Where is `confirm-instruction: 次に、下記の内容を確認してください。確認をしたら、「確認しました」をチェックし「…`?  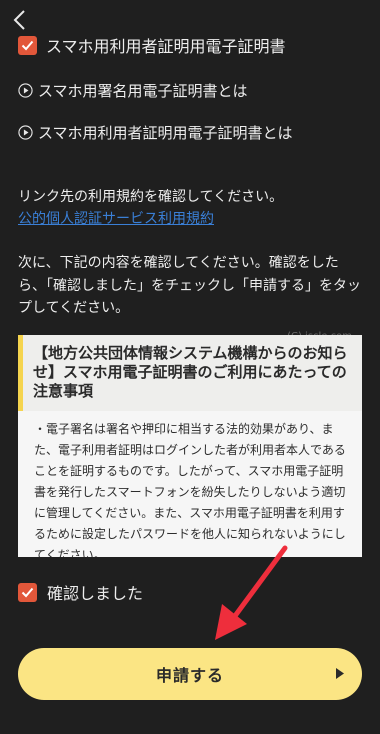 confirm-instruction: 次に、下記の内容を確認してください。確認をしたら、「確認しました」をチェックし「… is located at coordinates (189, 285).